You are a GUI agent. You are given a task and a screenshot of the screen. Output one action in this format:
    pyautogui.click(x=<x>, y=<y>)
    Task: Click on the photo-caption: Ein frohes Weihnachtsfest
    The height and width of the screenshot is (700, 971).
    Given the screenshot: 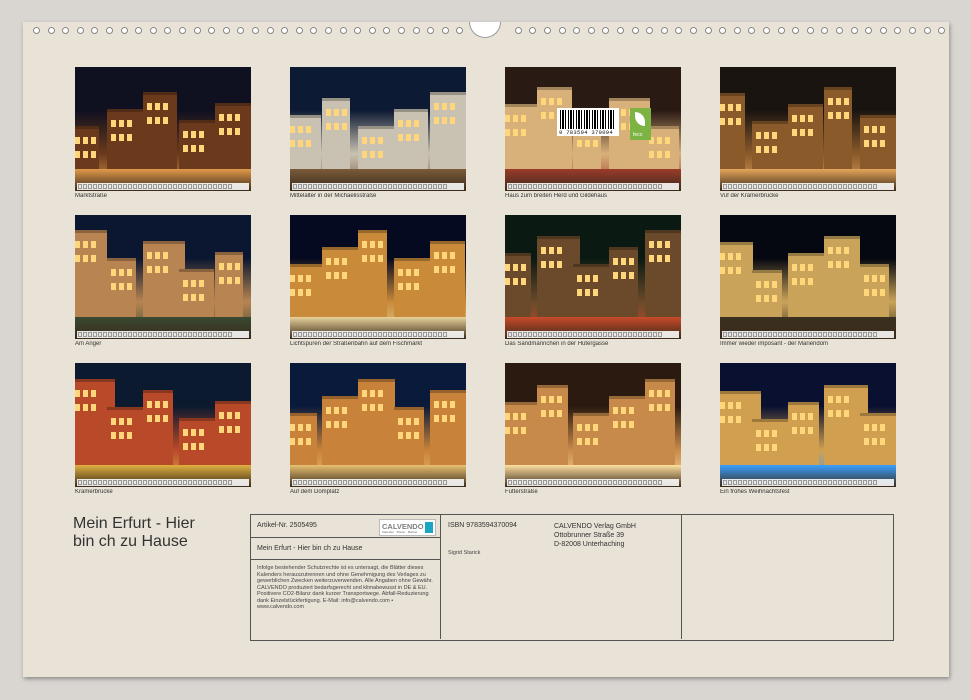 What is the action you would take?
    pyautogui.click(x=755, y=492)
    